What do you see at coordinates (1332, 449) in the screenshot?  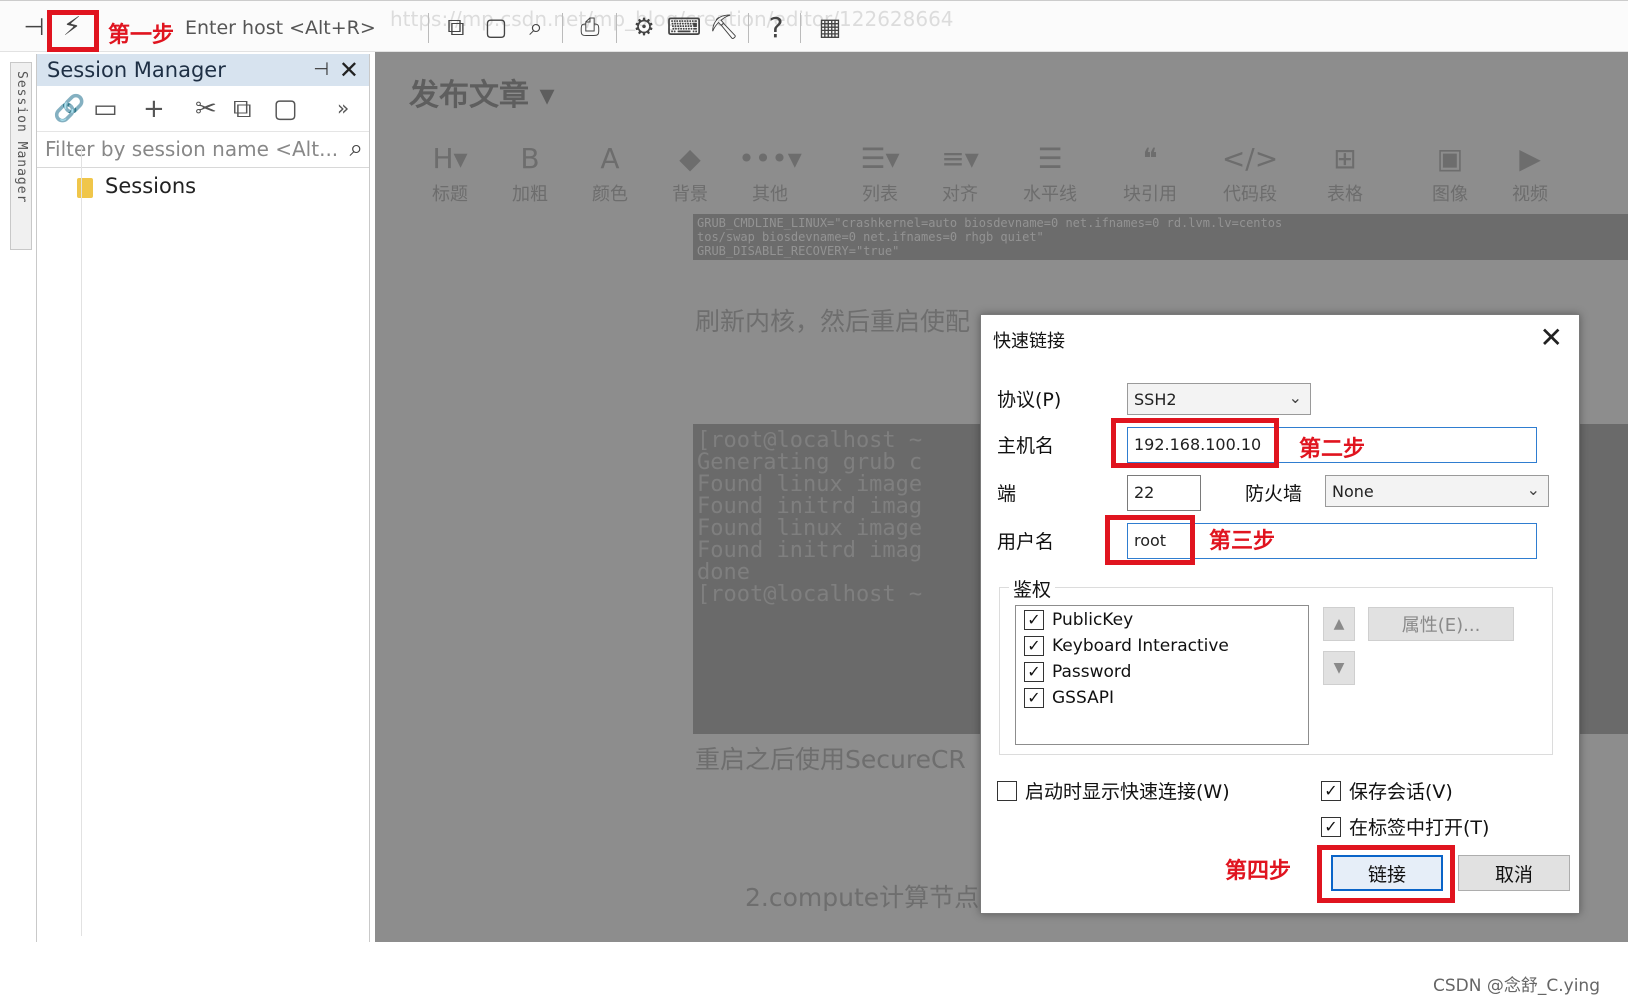 I see `step2-label: 第二步` at bounding box center [1332, 449].